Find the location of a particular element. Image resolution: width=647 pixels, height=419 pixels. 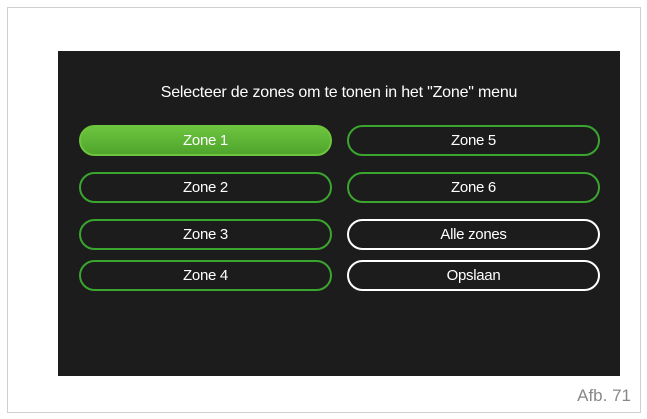

save-button: Opslaan is located at coordinates (473, 275).